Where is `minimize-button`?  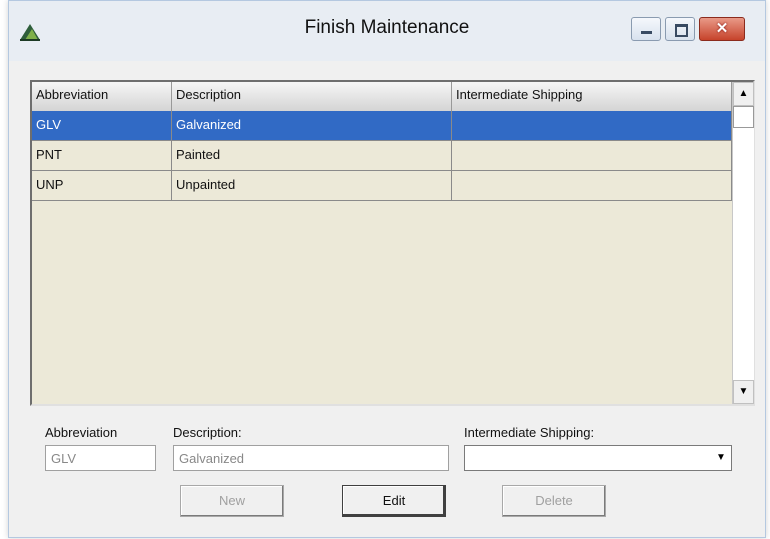 minimize-button is located at coordinates (646, 29).